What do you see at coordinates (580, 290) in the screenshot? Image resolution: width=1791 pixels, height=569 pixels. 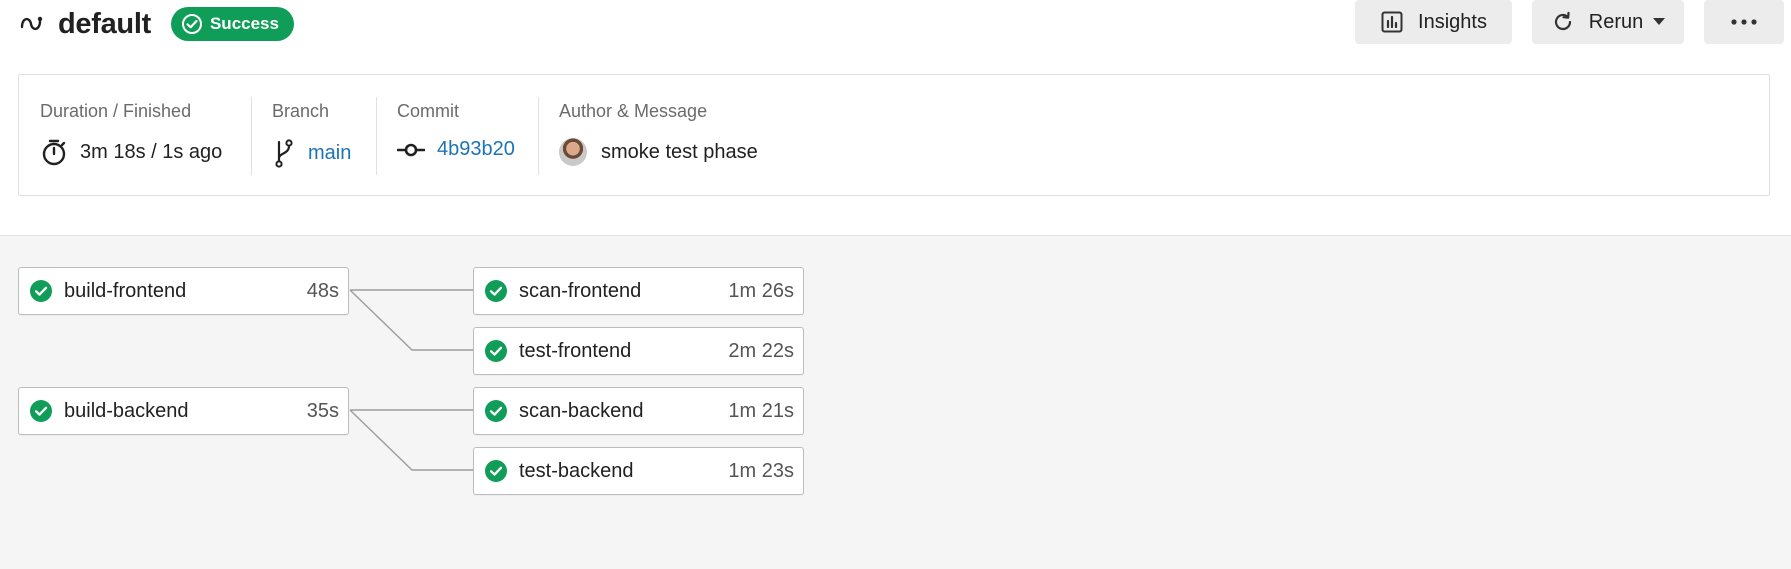 I see `job-name: scan-frontend` at bounding box center [580, 290].